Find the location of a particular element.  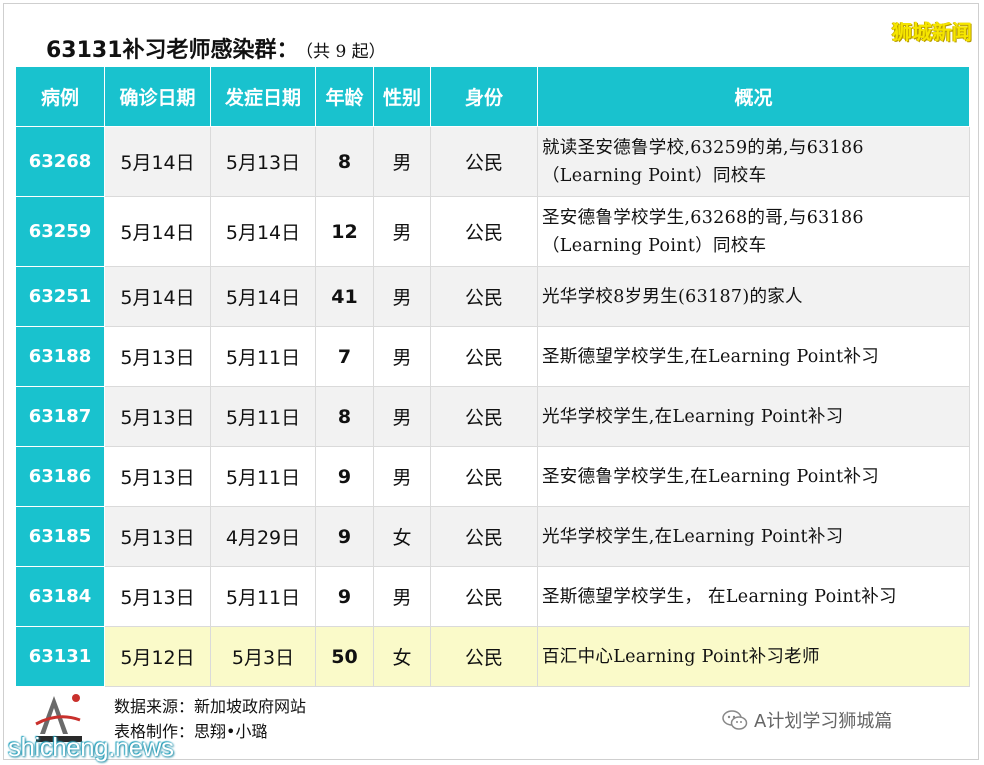

case-id: 63185 is located at coordinates (60, 536).